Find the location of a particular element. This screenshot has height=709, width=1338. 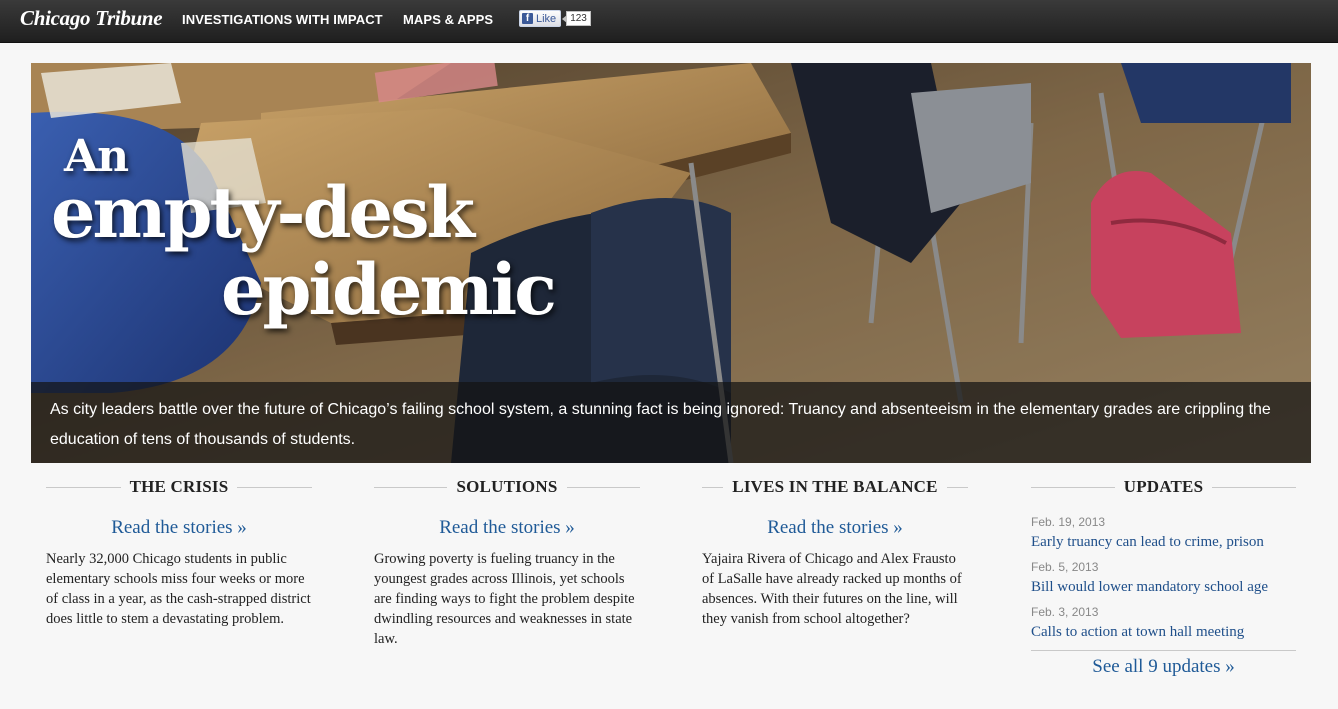

divider is located at coordinates (1163, 650).